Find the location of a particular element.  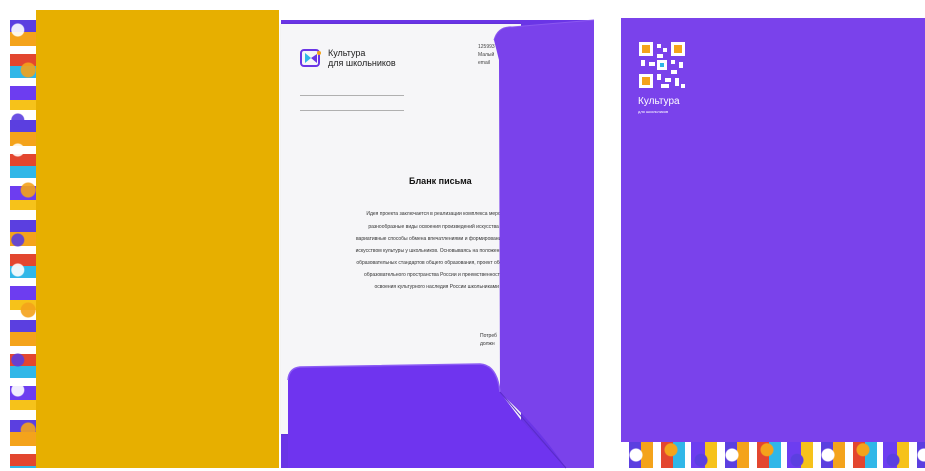

cover-brand-title: Культура is located at coordinates (659, 101).